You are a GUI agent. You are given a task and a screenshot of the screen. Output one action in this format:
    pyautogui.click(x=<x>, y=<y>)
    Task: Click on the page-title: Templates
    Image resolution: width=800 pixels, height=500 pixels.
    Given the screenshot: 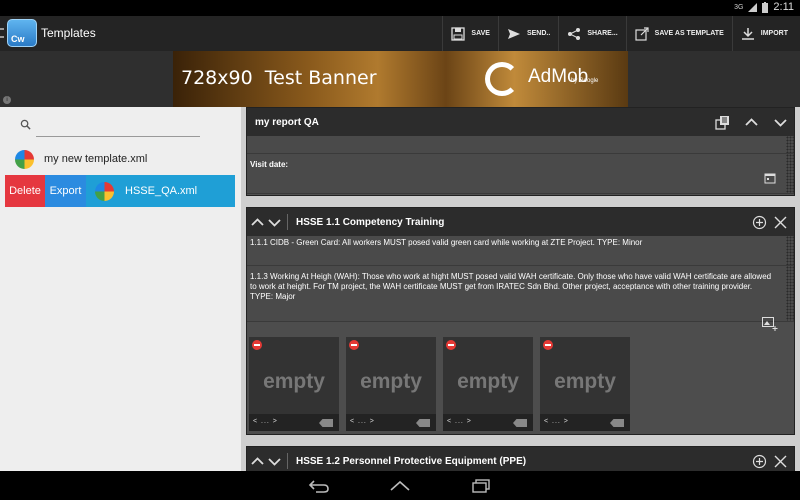 What is the action you would take?
    pyautogui.click(x=68, y=33)
    